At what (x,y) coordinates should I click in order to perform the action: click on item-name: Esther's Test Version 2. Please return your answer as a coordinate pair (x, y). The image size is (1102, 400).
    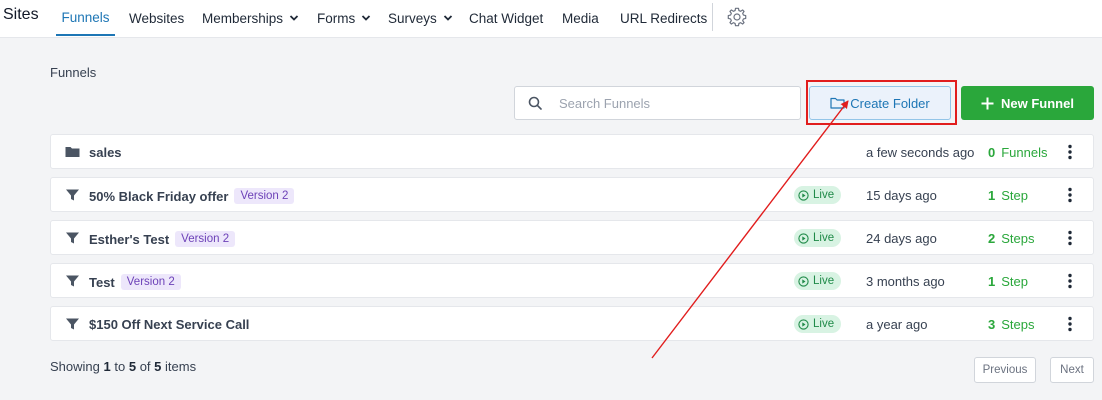
    Looking at the image, I should click on (162, 239).